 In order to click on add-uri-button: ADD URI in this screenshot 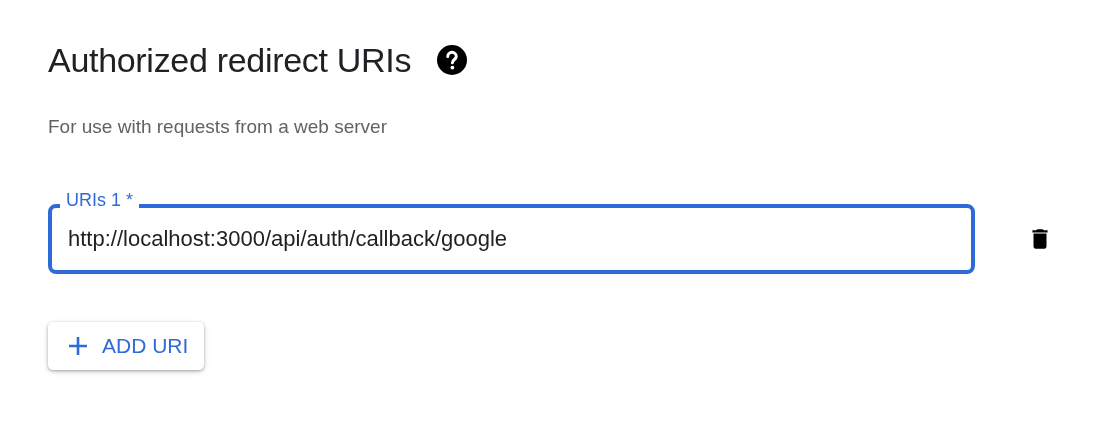, I will do `click(126, 346)`.